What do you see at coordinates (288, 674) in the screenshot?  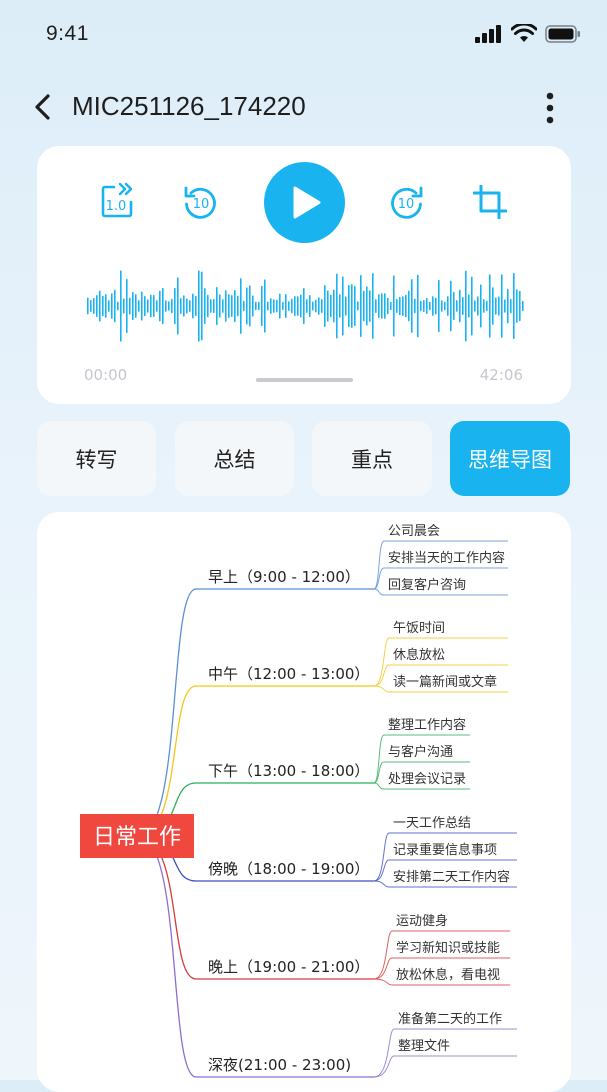 I see `branch-label: 中午（12:00 - 13:00）` at bounding box center [288, 674].